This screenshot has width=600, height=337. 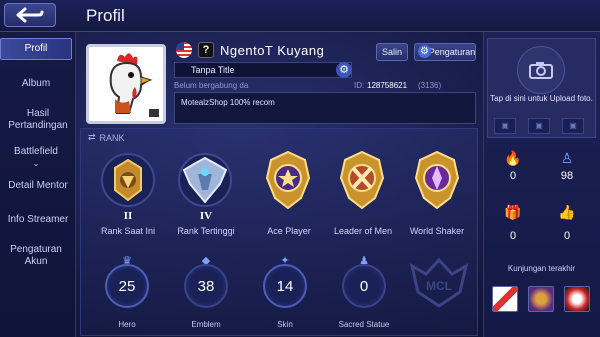 I want to click on sidebar-item-album: Album, so click(x=36, y=84).